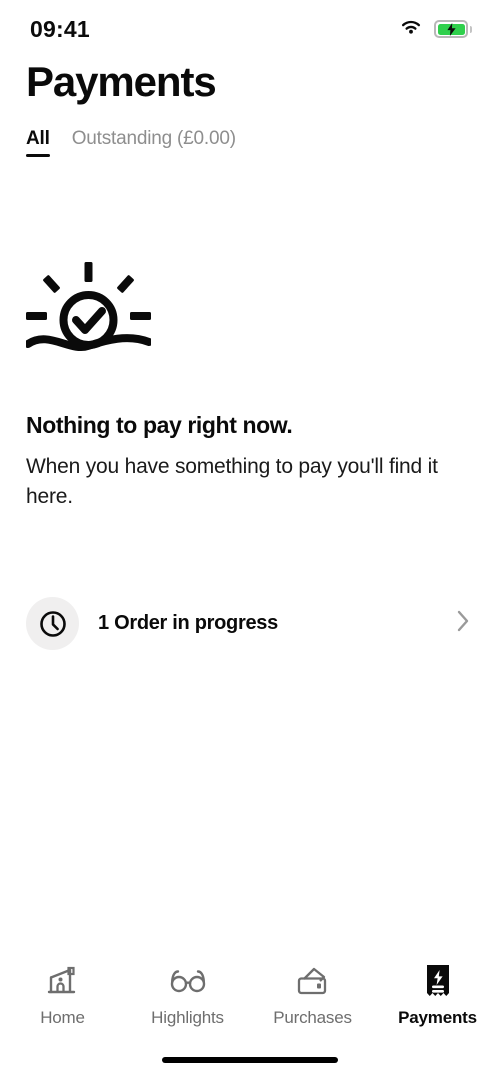 The height and width of the screenshot is (1080, 500). I want to click on chevron-right-icon, so click(463, 623).